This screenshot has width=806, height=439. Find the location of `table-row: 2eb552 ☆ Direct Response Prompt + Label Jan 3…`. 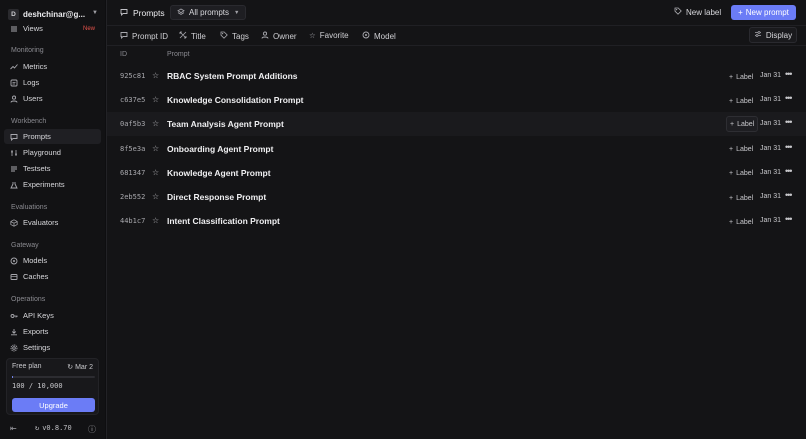

table-row: 2eb552 ☆ Direct Response Prompt + Label Jan 3… is located at coordinates (456, 197).